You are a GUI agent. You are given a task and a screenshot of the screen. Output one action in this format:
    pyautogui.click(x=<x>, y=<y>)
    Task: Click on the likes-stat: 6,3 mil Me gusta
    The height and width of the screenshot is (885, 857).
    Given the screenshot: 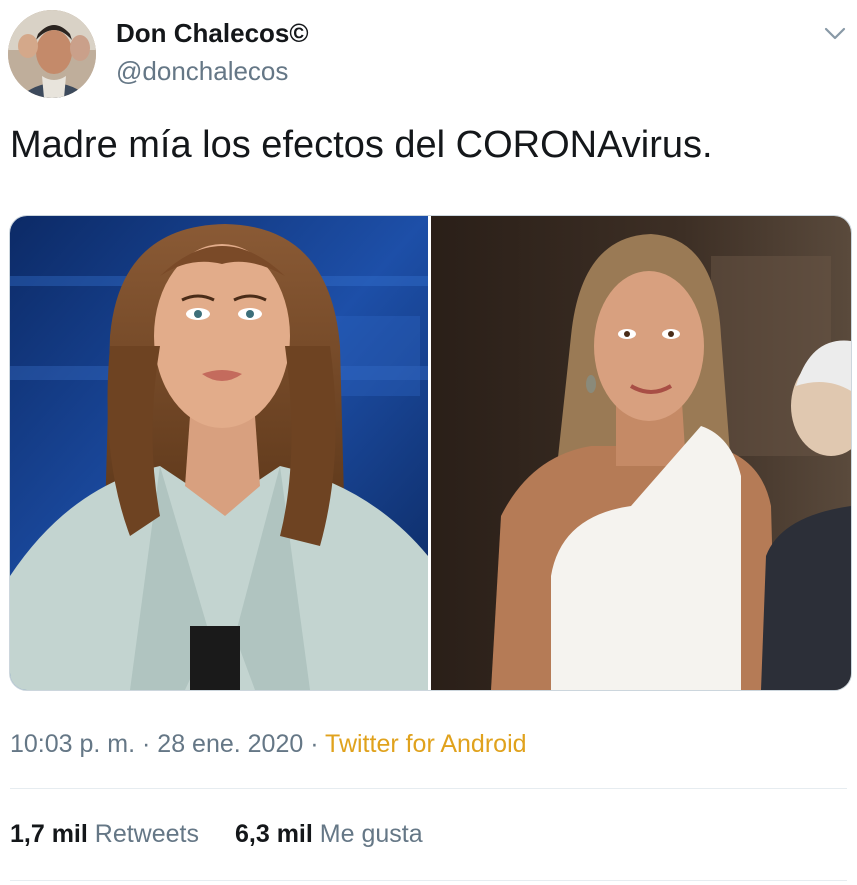 What is the action you would take?
    pyautogui.click(x=329, y=834)
    